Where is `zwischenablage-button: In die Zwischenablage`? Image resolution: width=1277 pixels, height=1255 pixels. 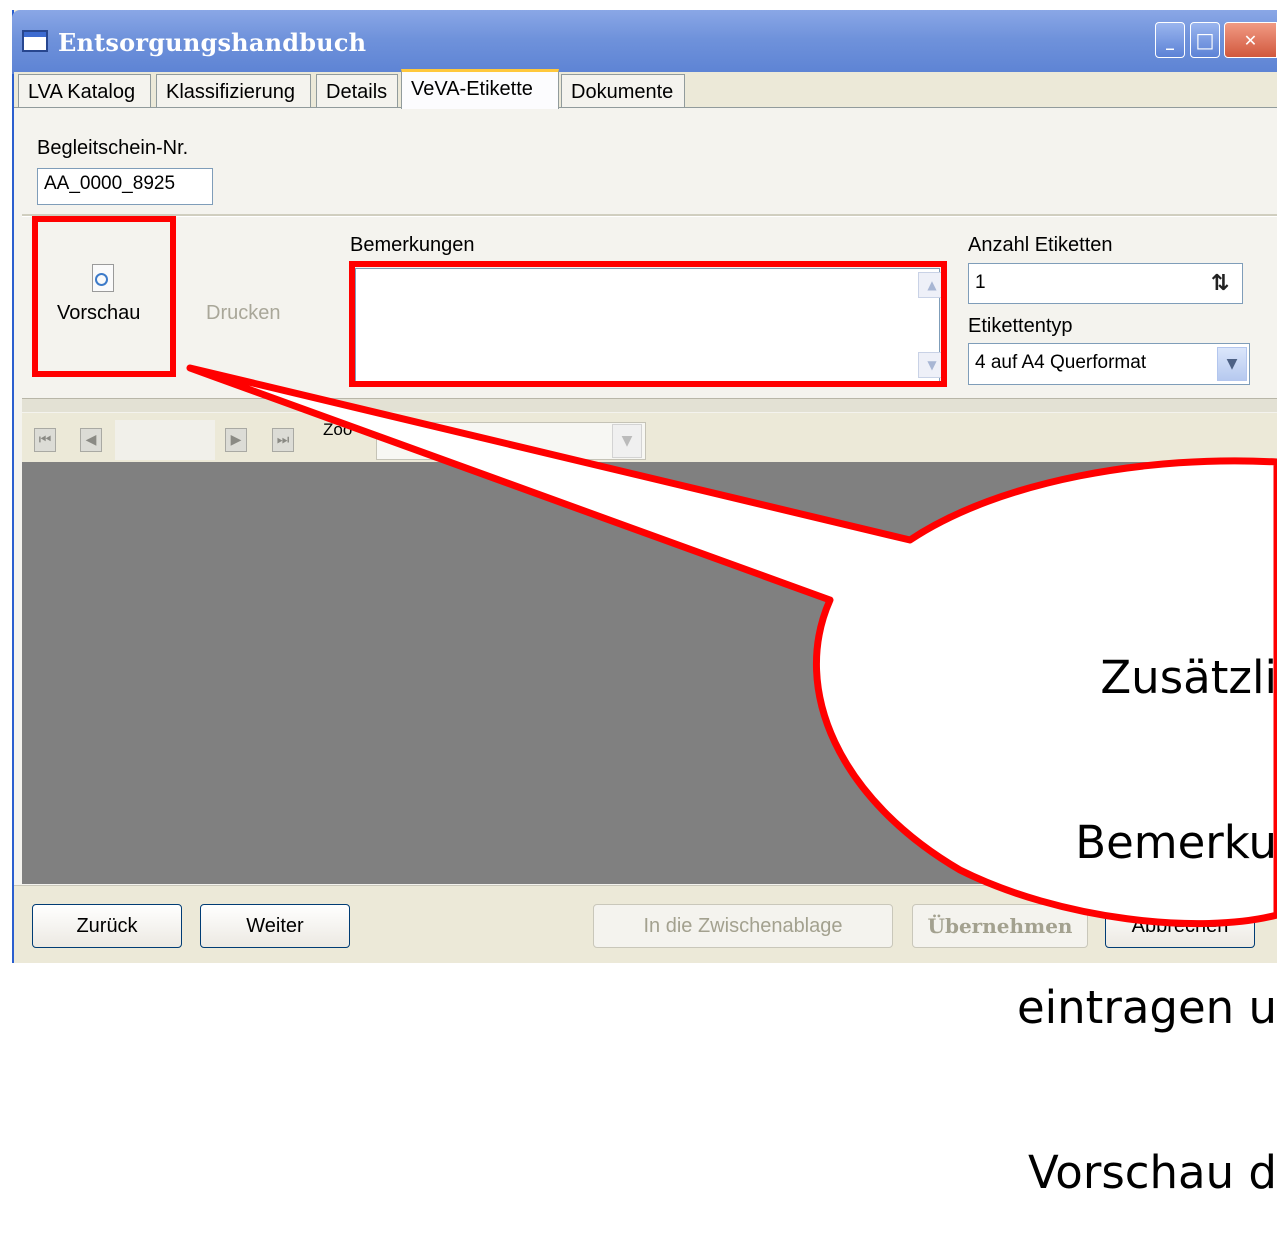
zwischenablage-button: In die Zwischenablage is located at coordinates (743, 926).